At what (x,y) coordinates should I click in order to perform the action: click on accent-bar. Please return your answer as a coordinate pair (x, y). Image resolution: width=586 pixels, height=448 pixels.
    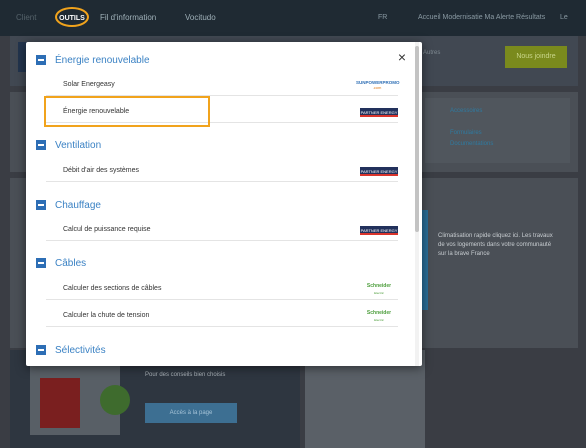
    Looking at the image, I should click on (425, 260).